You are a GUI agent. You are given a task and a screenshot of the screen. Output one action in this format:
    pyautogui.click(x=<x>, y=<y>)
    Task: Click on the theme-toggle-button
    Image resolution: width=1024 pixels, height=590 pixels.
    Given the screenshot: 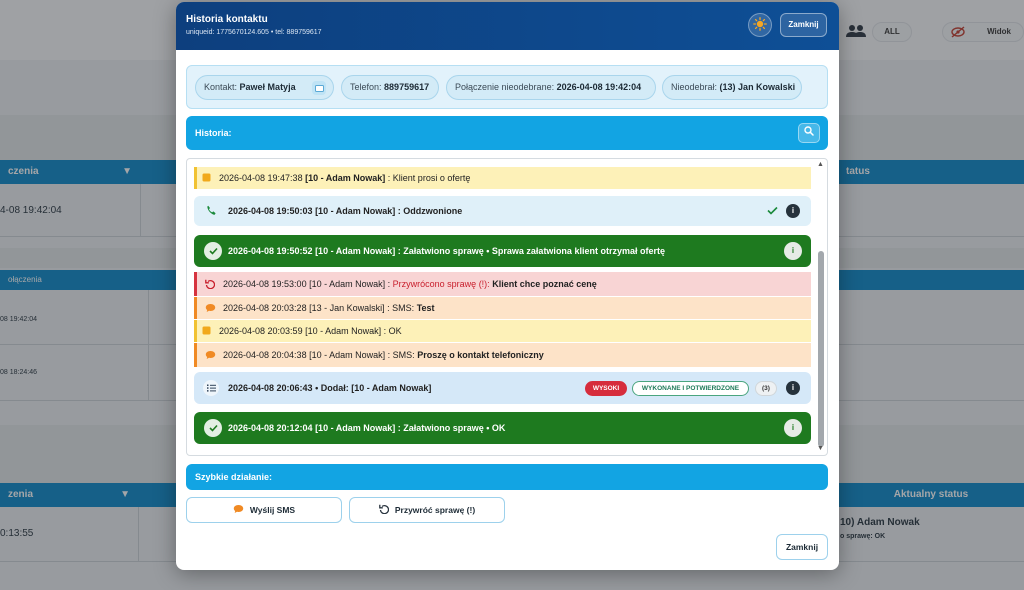 What is the action you would take?
    pyautogui.click(x=760, y=25)
    